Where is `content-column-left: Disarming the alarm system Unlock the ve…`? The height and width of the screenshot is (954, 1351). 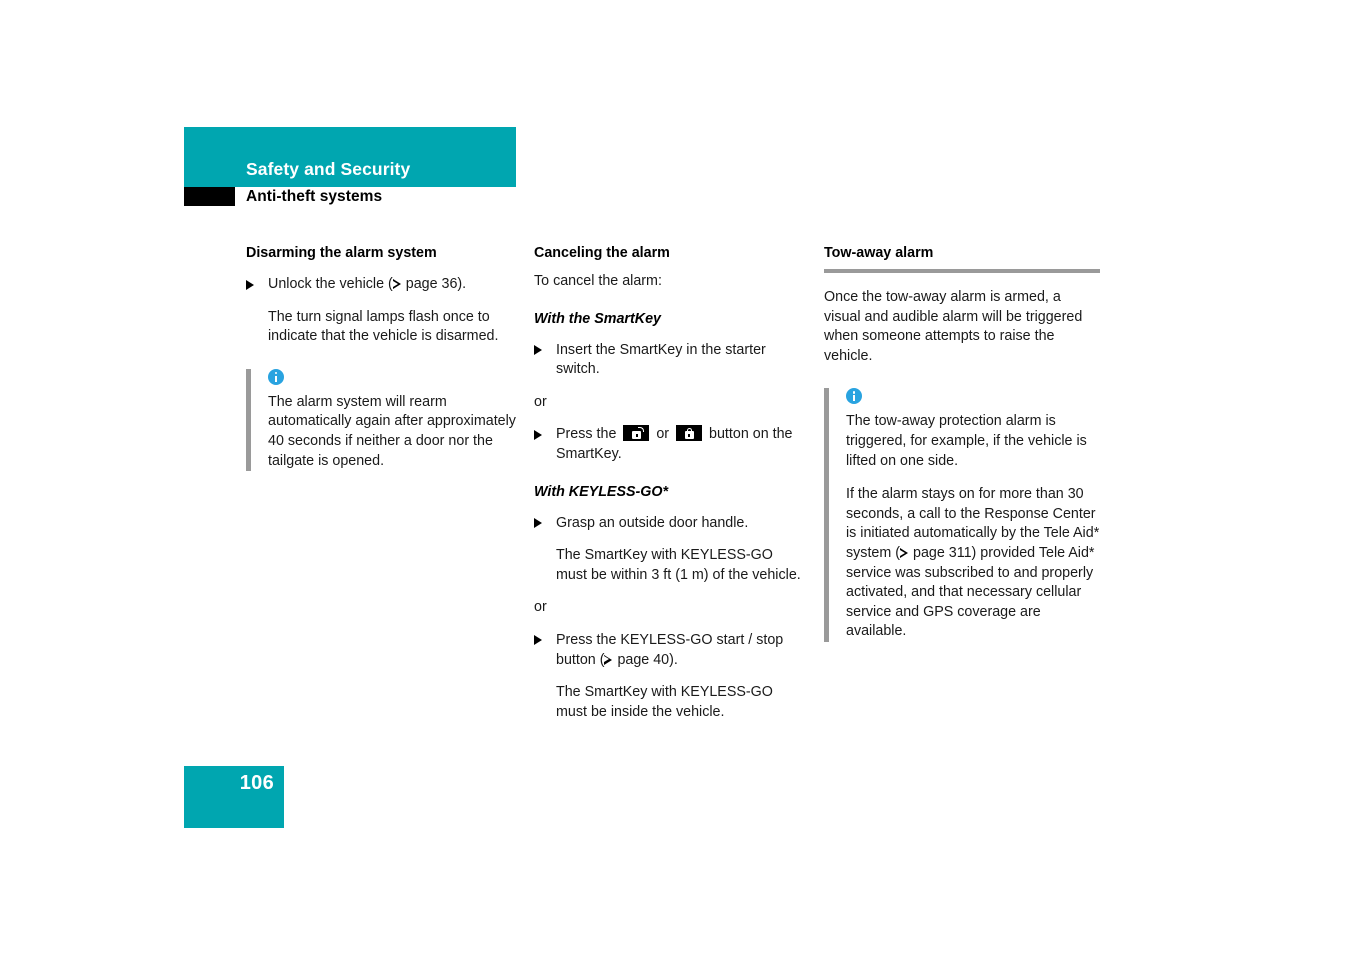 content-column-left: Disarming the alarm system Unlock the ve… is located at coordinates (382, 358).